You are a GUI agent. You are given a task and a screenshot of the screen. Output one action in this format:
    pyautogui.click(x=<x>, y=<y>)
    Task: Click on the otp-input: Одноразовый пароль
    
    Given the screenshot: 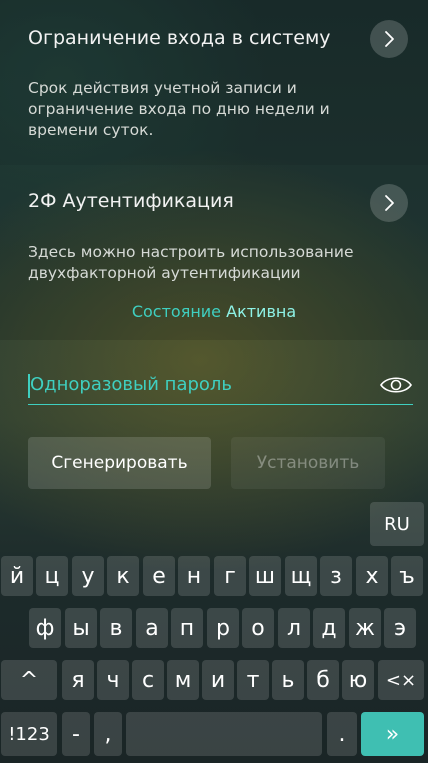 What is the action you would take?
    pyautogui.click(x=220, y=387)
    